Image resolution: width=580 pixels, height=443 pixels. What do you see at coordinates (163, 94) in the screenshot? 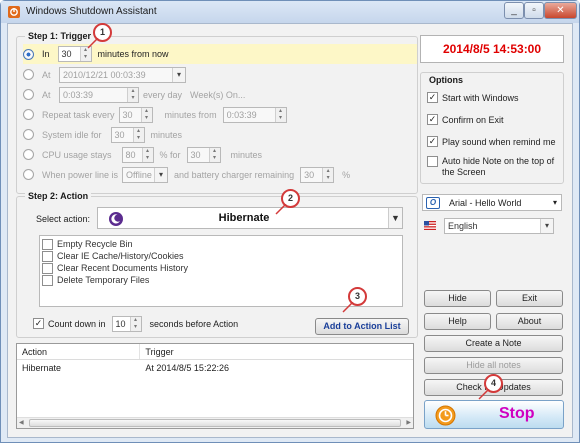
I see `every-day-label: every day` at bounding box center [163, 94].